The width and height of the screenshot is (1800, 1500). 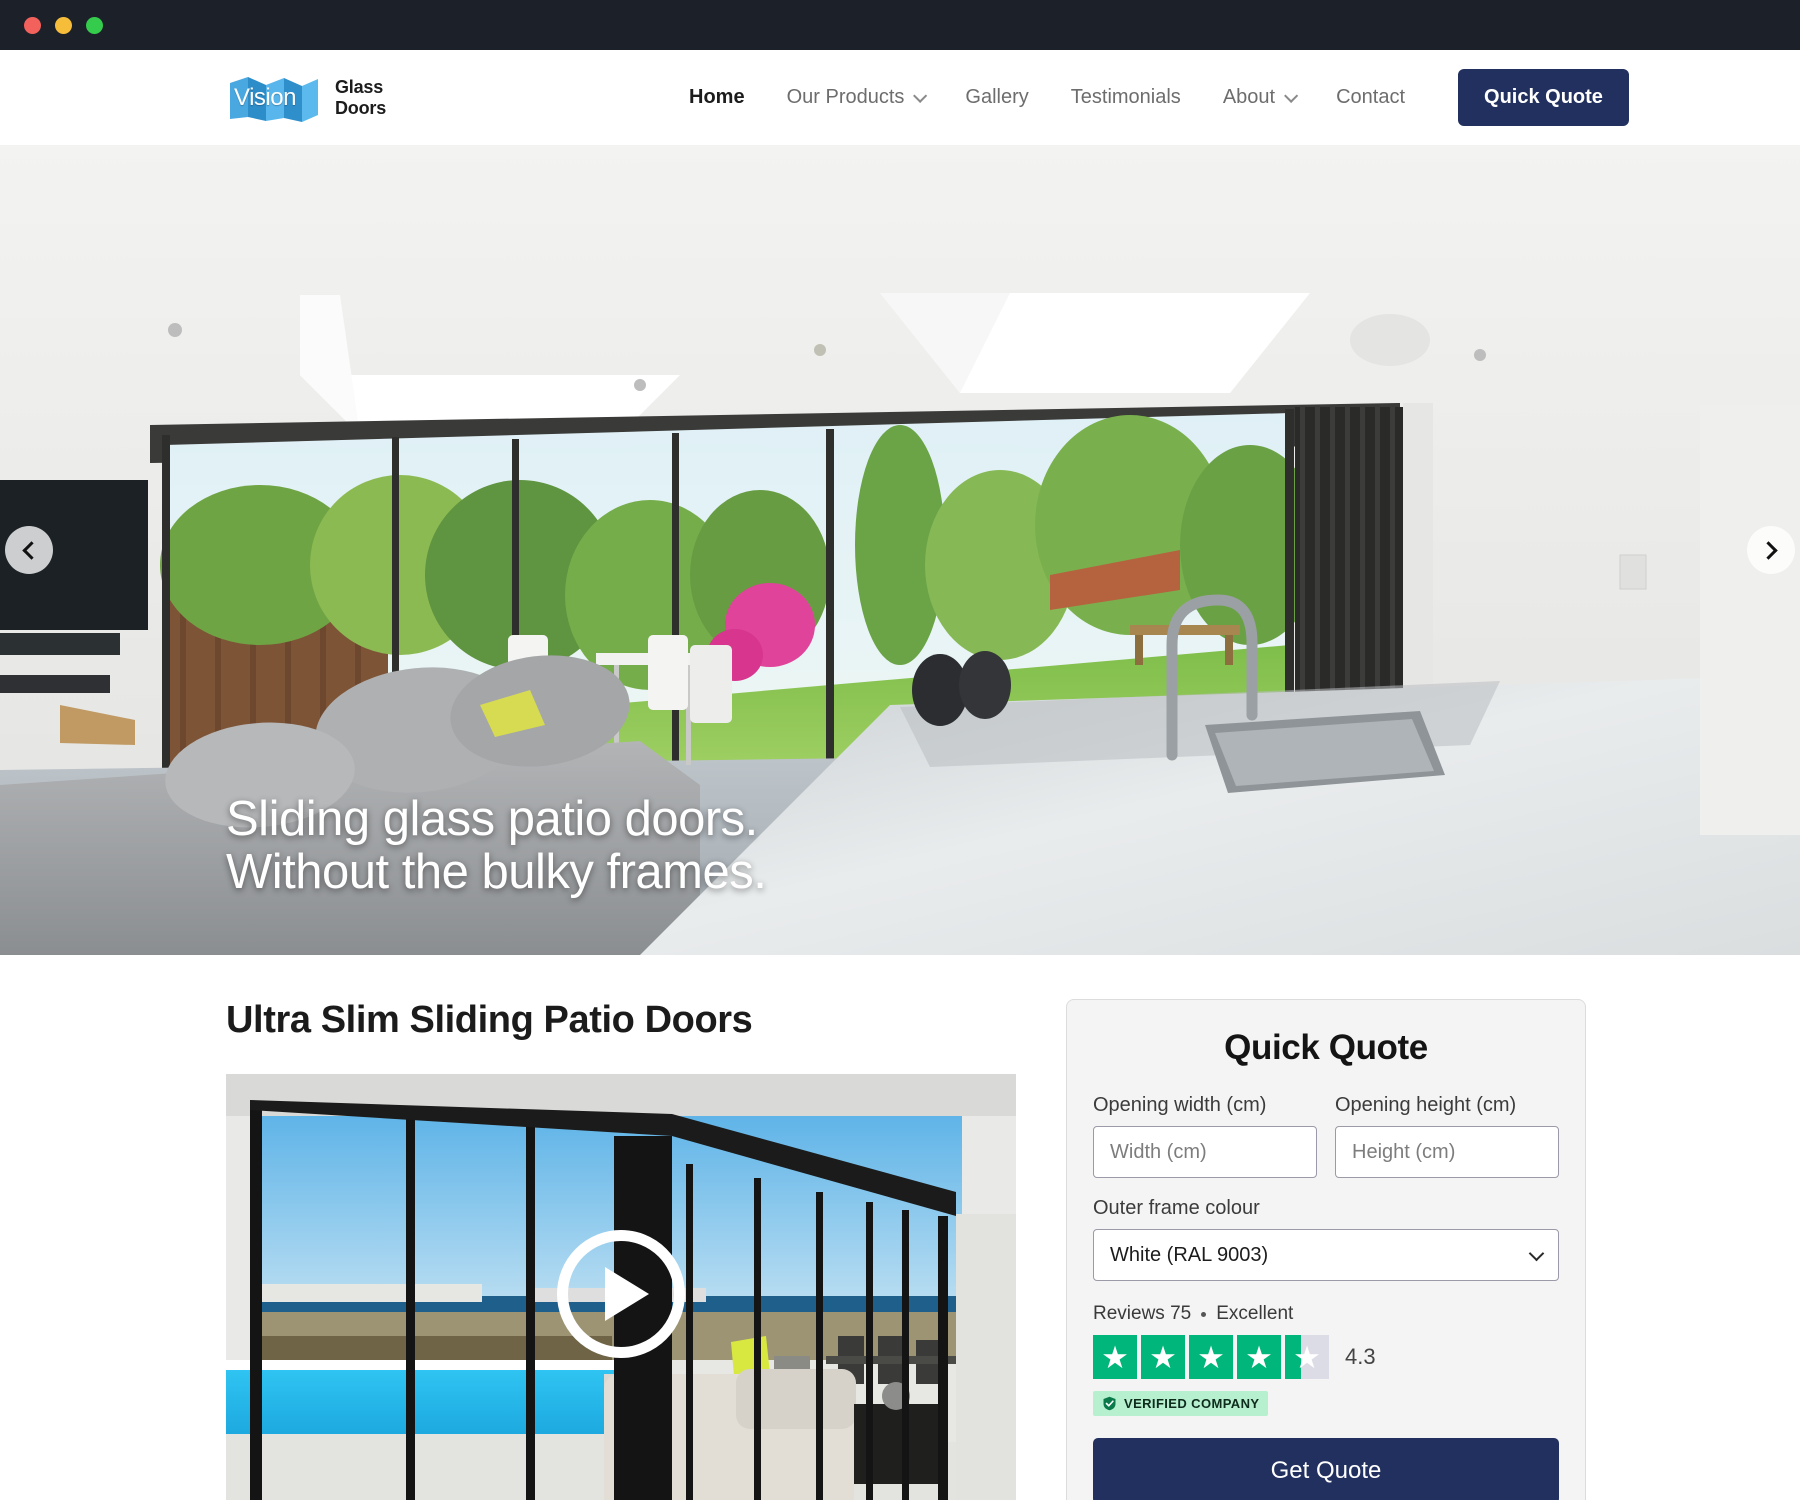 What do you see at coordinates (1543, 97) in the screenshot?
I see `quick-quote-header-button: Quick Quote` at bounding box center [1543, 97].